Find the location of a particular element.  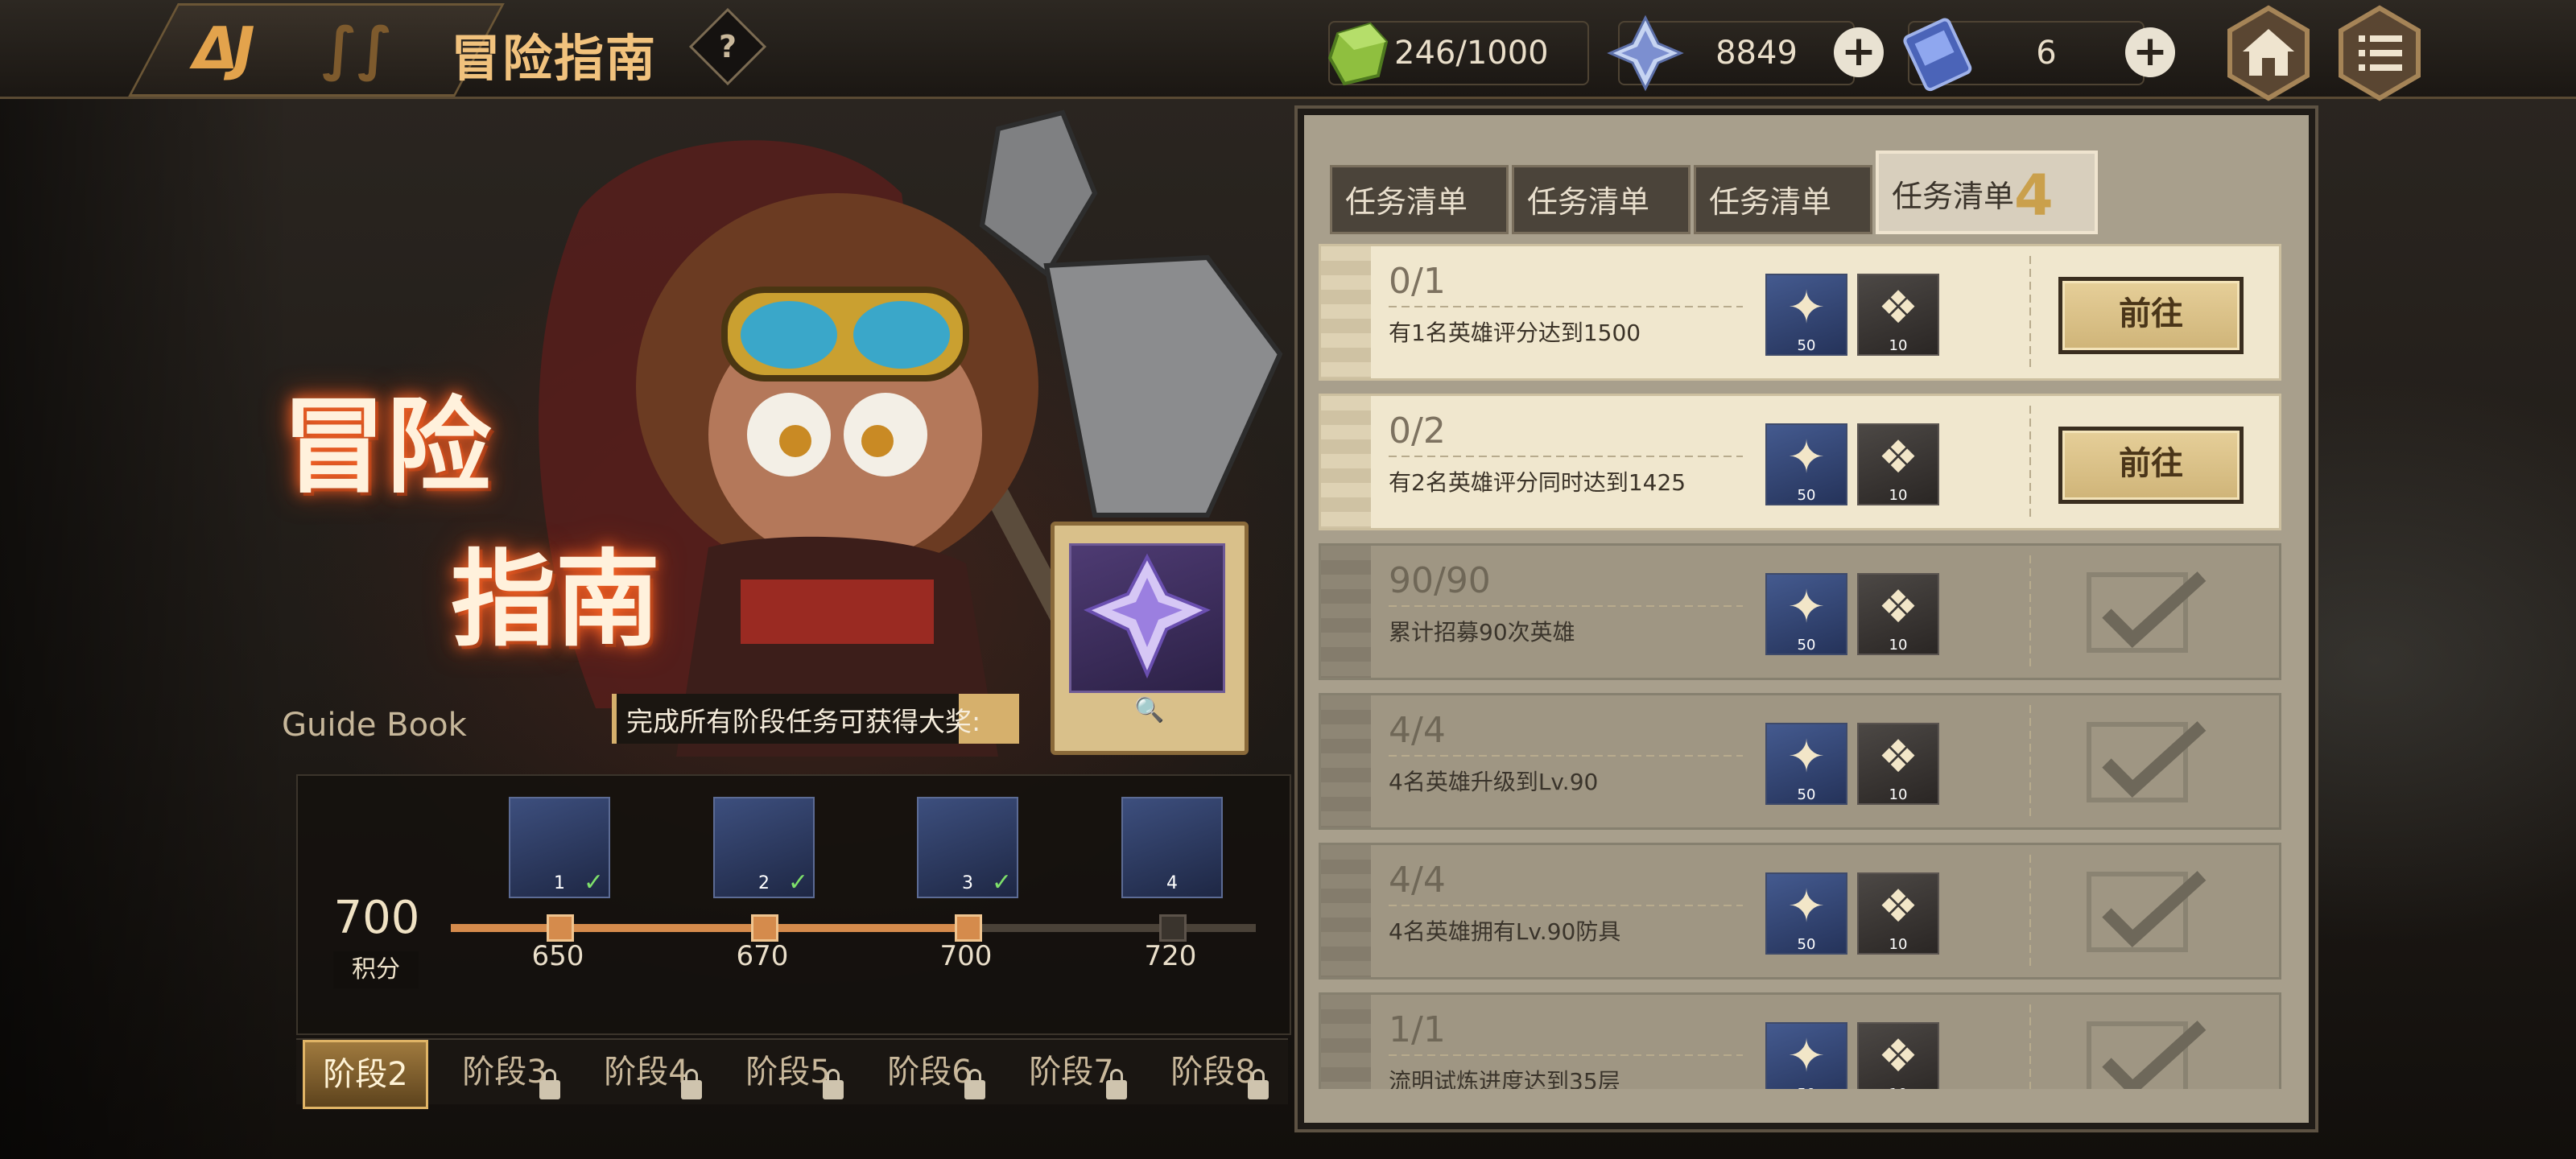

home-icon is located at coordinates (2268, 53).